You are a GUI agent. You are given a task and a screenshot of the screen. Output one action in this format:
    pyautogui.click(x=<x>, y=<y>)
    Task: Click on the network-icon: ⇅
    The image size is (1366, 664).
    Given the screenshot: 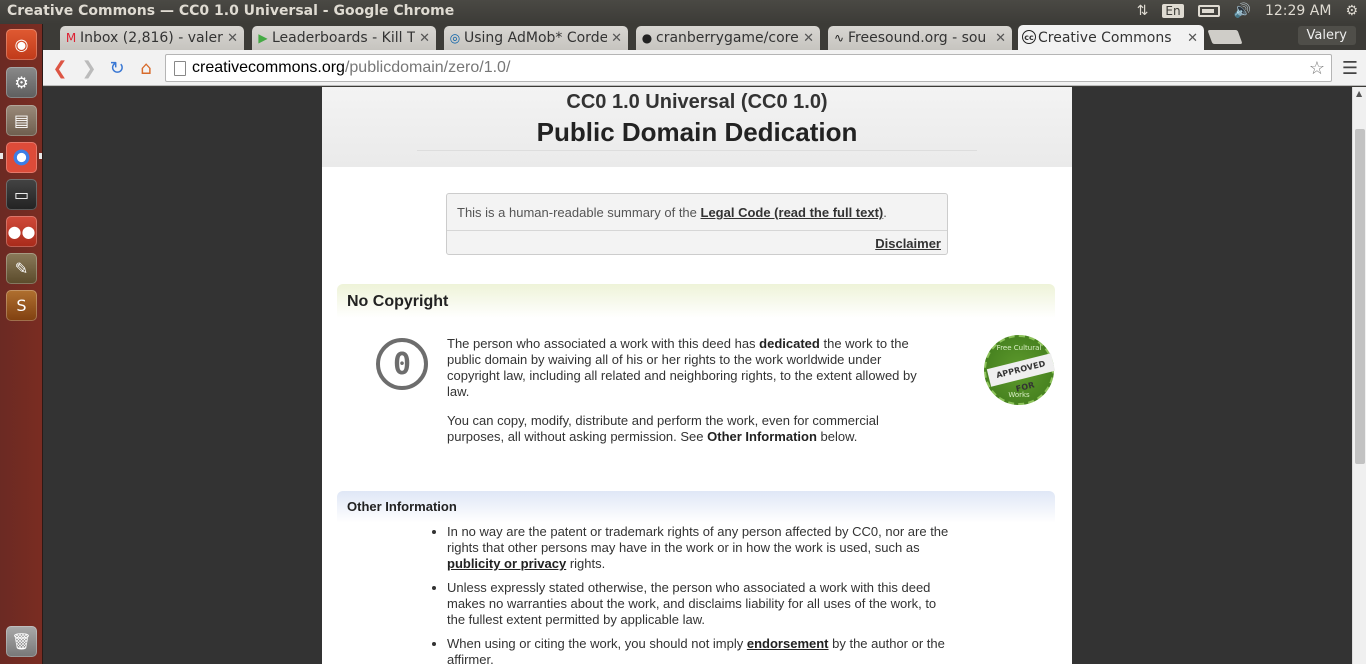 What is the action you would take?
    pyautogui.click(x=1143, y=11)
    